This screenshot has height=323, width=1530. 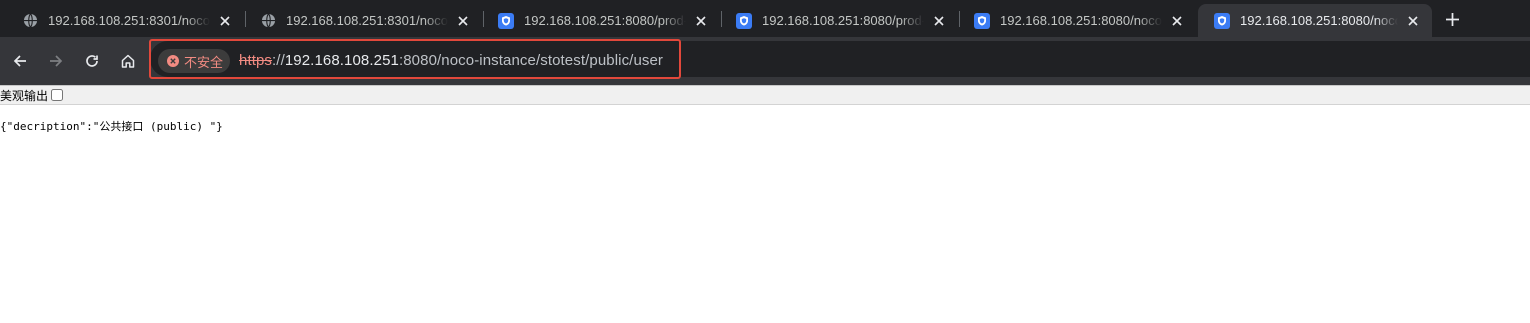 I want to click on tab-2: 192.168.108.251:8301/noco-instance, so click(x=363, y=20).